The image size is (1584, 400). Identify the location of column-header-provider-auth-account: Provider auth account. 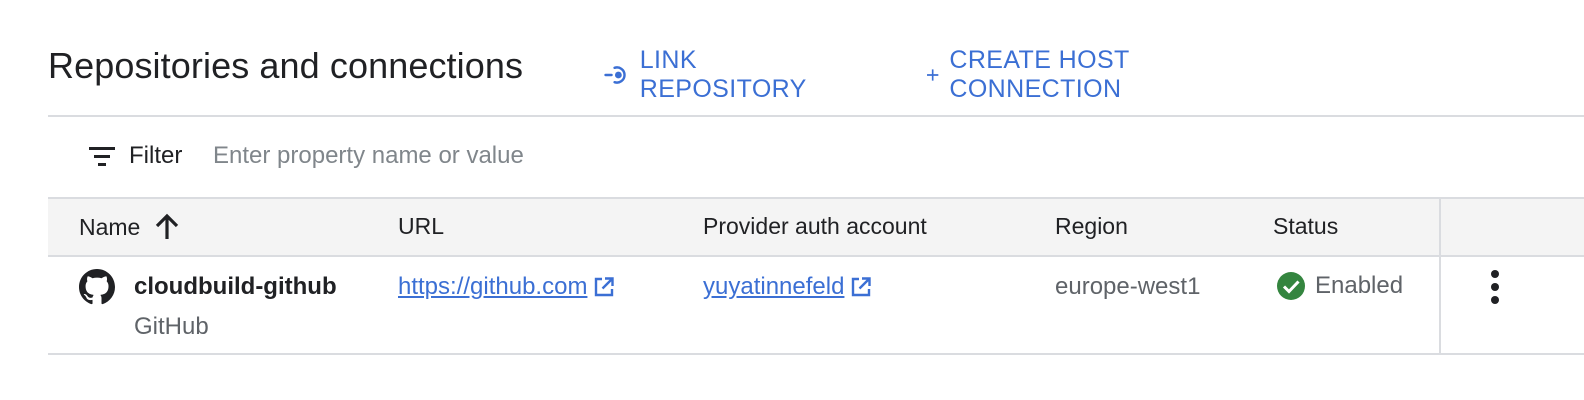
(815, 226).